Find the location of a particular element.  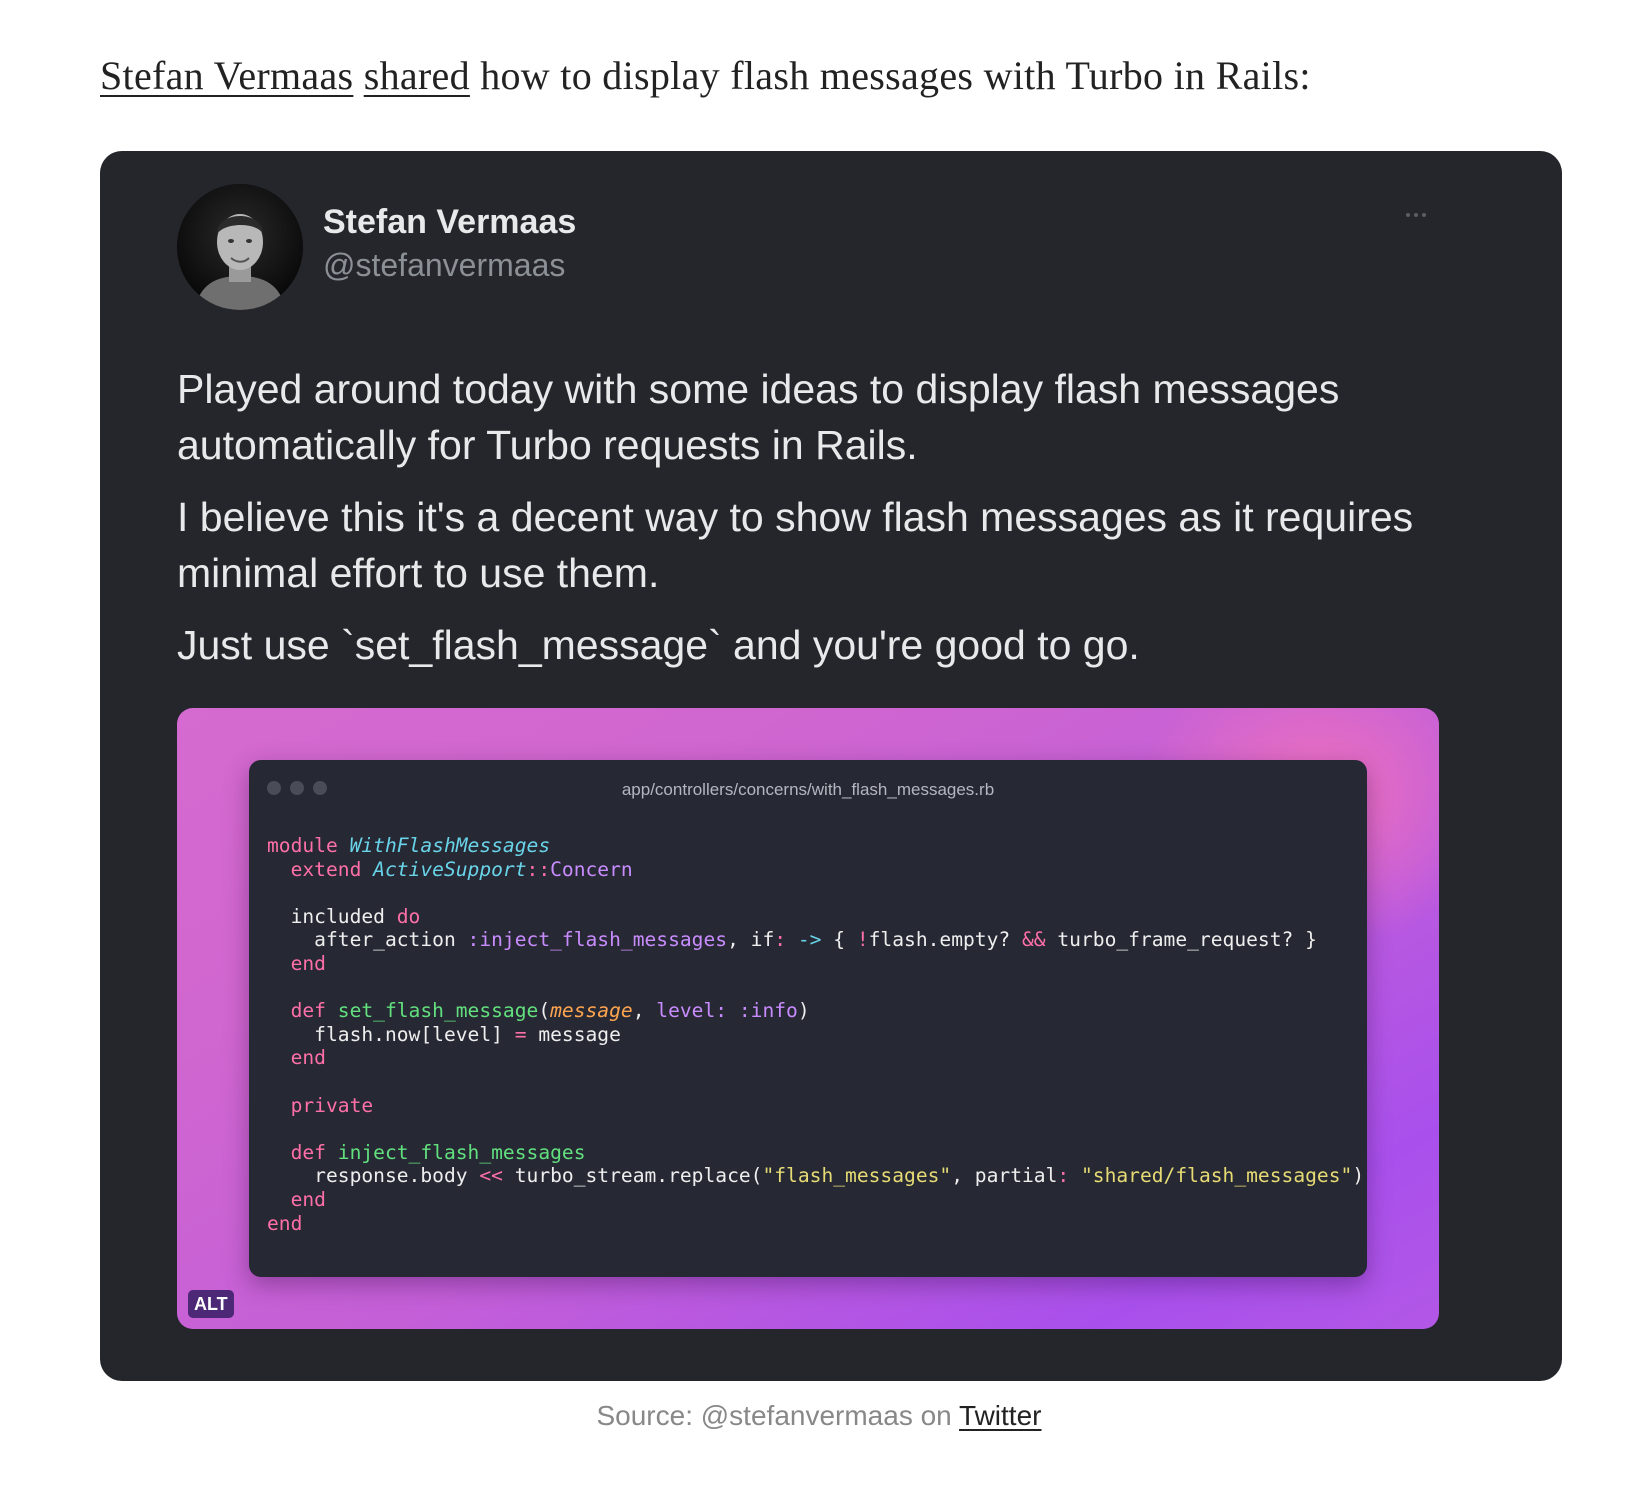

figure-caption: Source: @stefanvermaas on Twitter is located at coordinates (819, 1416).